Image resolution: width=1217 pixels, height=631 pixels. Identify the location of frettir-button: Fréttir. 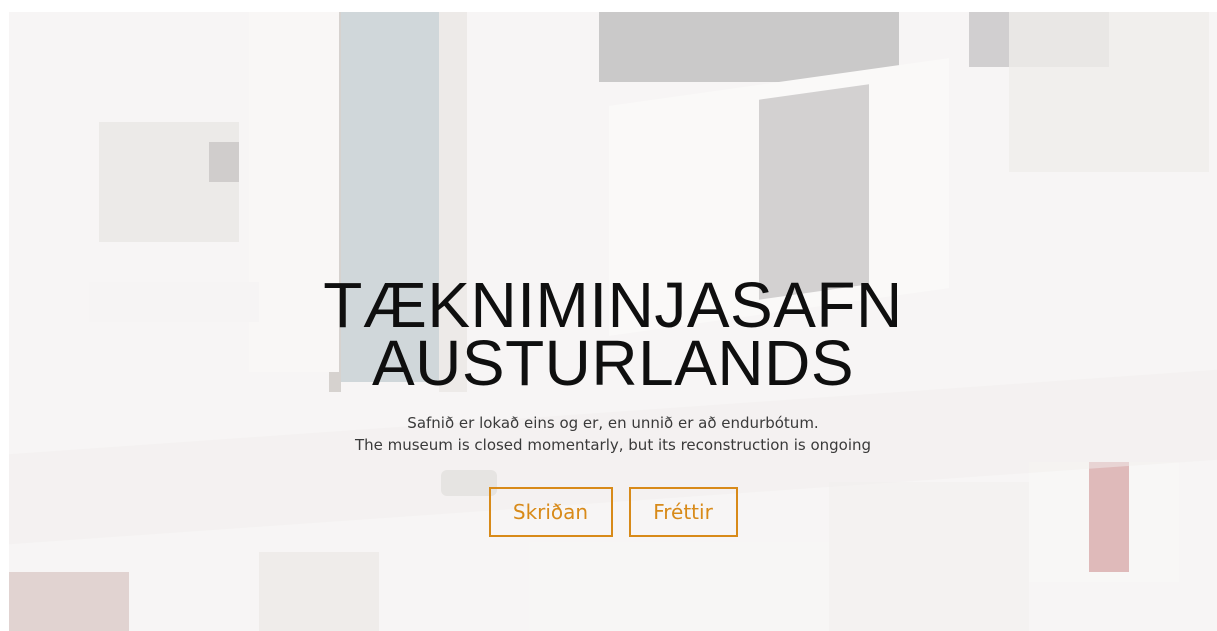
(683, 512).